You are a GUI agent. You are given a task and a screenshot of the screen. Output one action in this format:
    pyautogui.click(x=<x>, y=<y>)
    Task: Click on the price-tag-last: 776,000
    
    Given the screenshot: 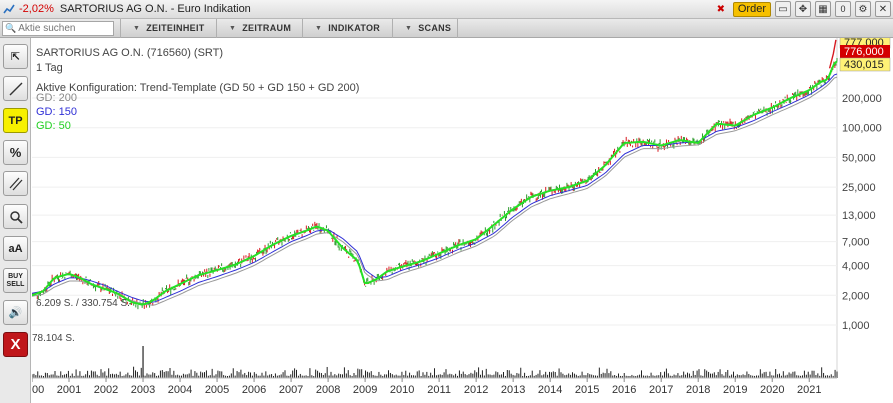 What is the action you would take?
    pyautogui.click(x=865, y=51)
    